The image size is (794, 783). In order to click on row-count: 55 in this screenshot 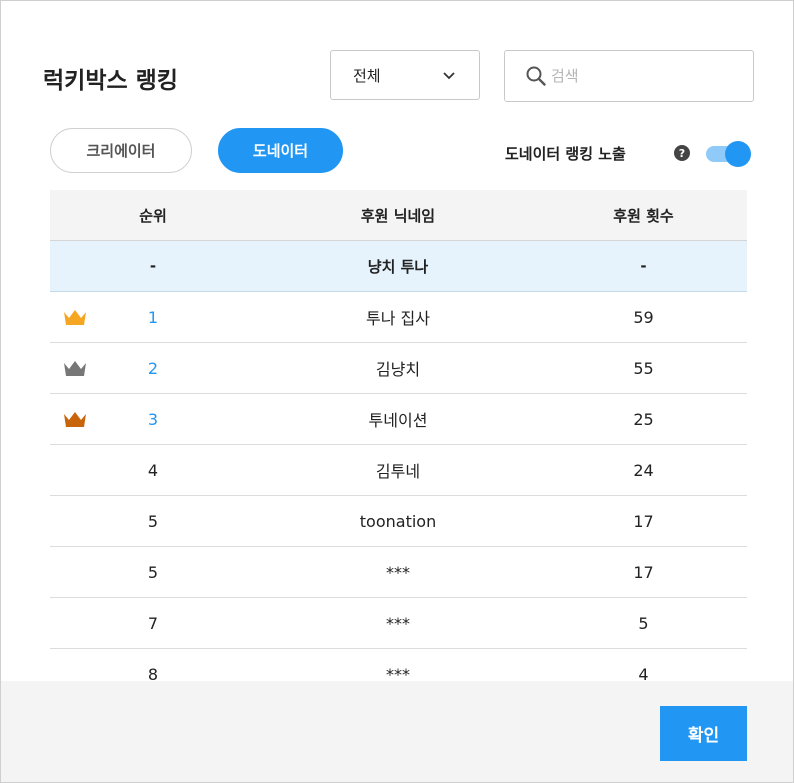, I will do `click(643, 368)`.